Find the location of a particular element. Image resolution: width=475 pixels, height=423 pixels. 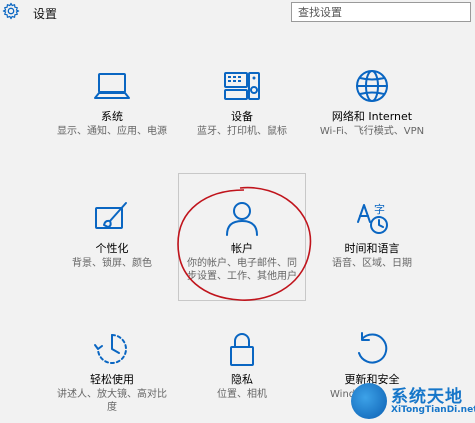

watermark-title: 系统天地 is located at coordinates (427, 397).